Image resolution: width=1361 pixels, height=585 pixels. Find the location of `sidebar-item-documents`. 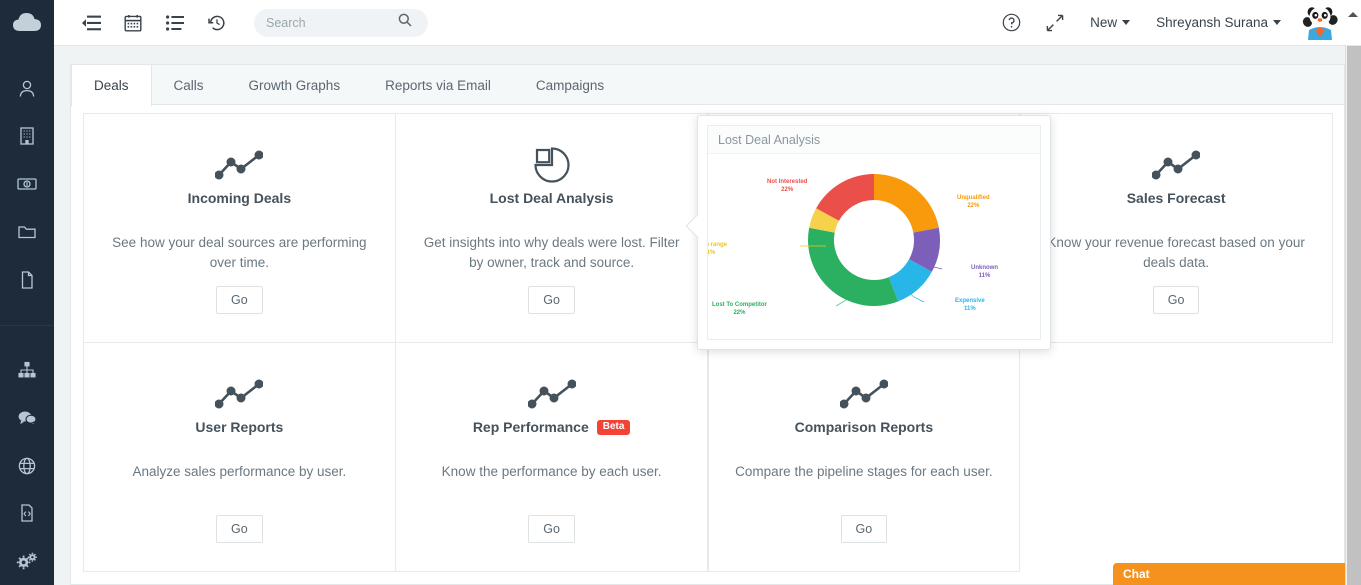

sidebar-item-documents is located at coordinates (27, 232).